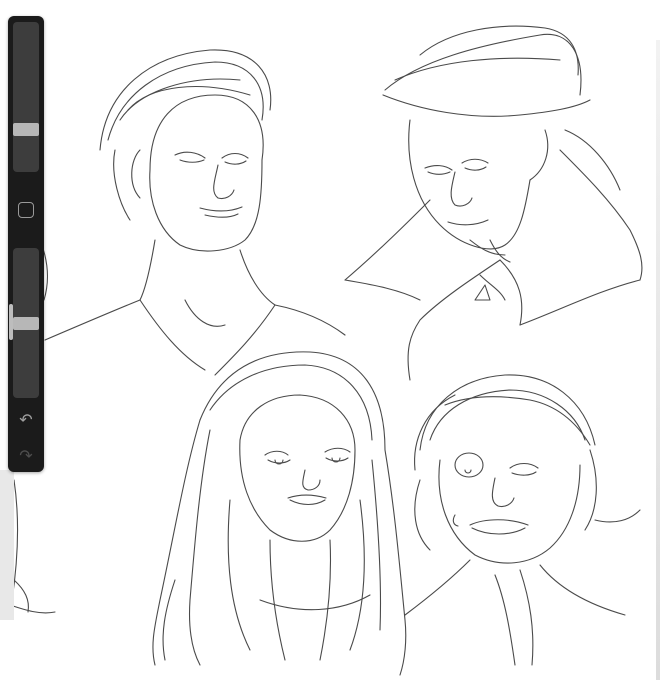 The height and width of the screenshot is (680, 660). I want to click on brush-size-slider, so click(26, 97).